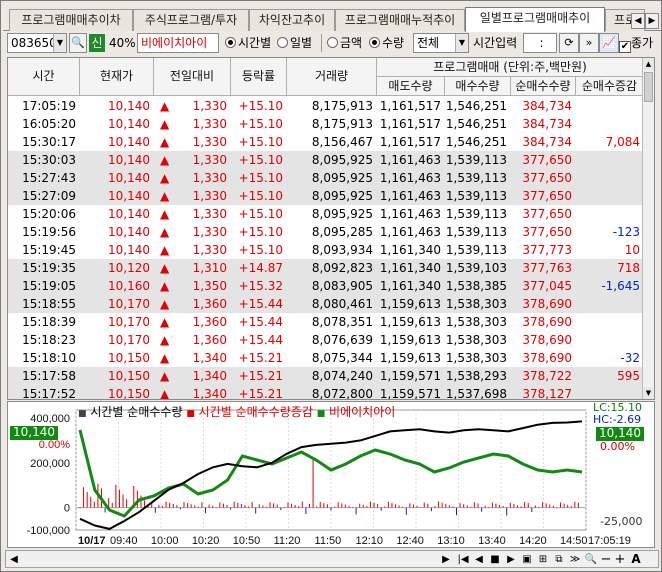 This screenshot has height=572, width=662. I want to click on more-icon: », so click(589, 43).